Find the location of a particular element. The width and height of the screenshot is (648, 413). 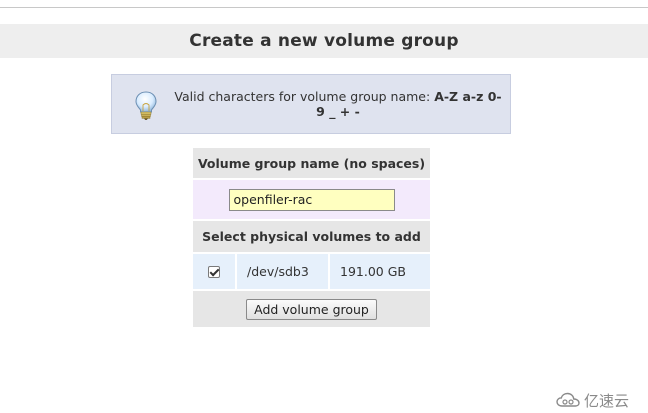

physical-volumes-label: Select physical volumes to add is located at coordinates (311, 236).